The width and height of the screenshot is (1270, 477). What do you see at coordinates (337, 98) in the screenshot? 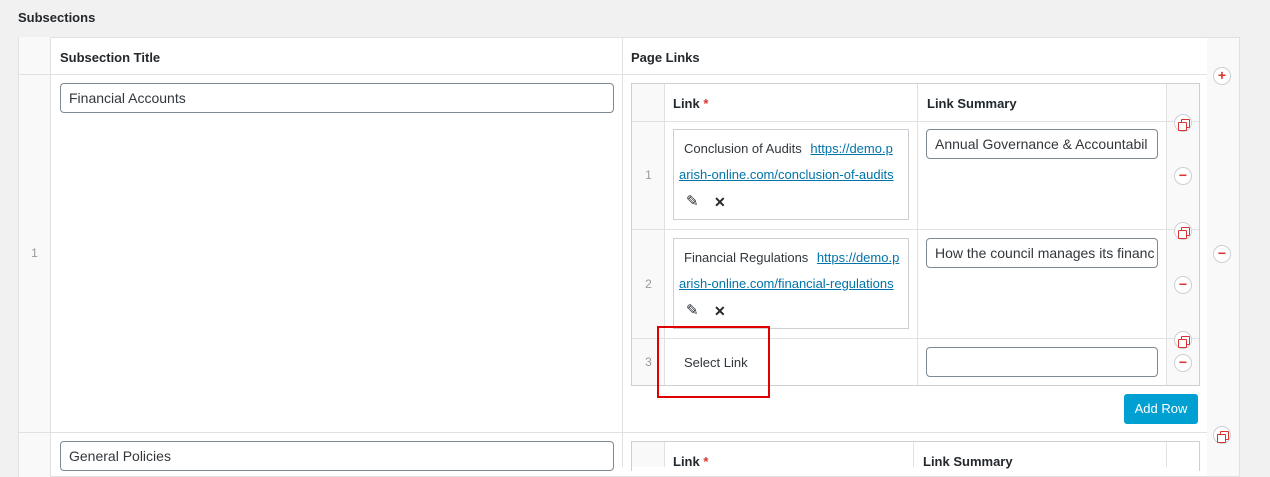
I see `subsection-title-input: Financial Accounts` at bounding box center [337, 98].